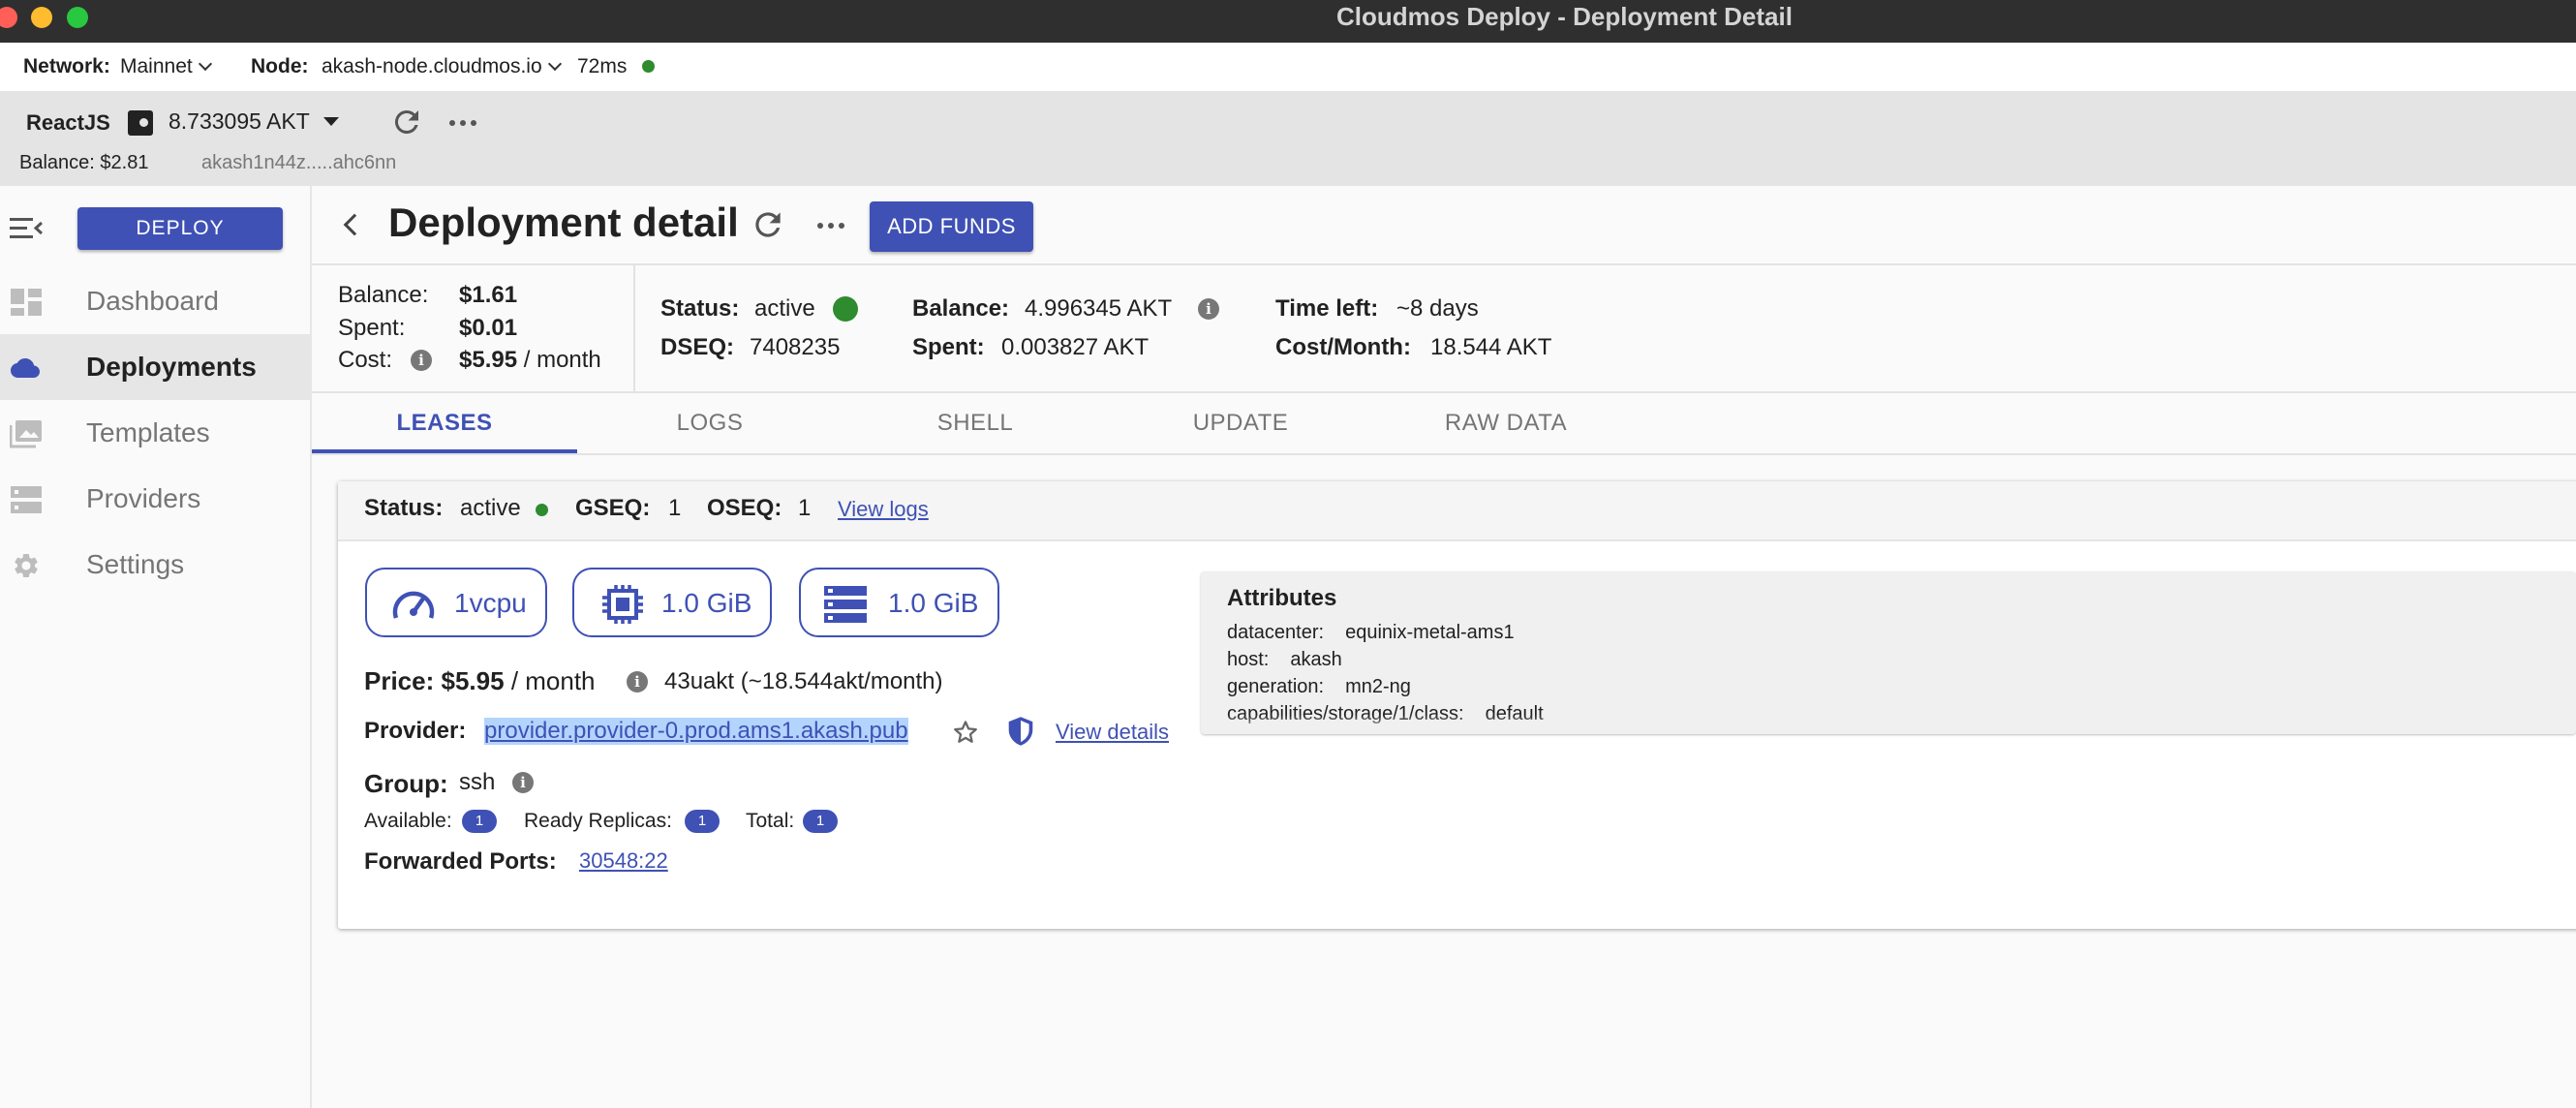  Describe the element at coordinates (406, 122) in the screenshot. I see `refresh-wallet-icon` at that location.